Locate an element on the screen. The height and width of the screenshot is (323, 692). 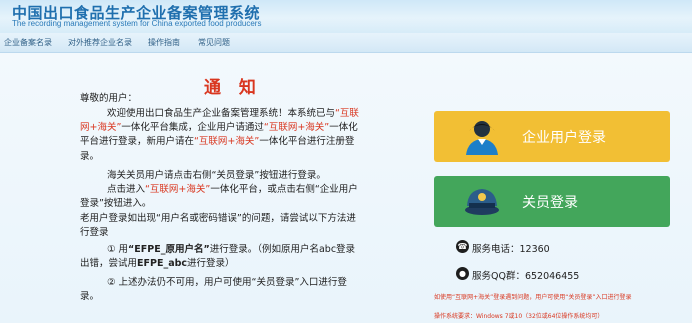
top-nav: 企业备案名录 对外推荐企业名录 操作指南 常见问题 is located at coordinates (346, 43).